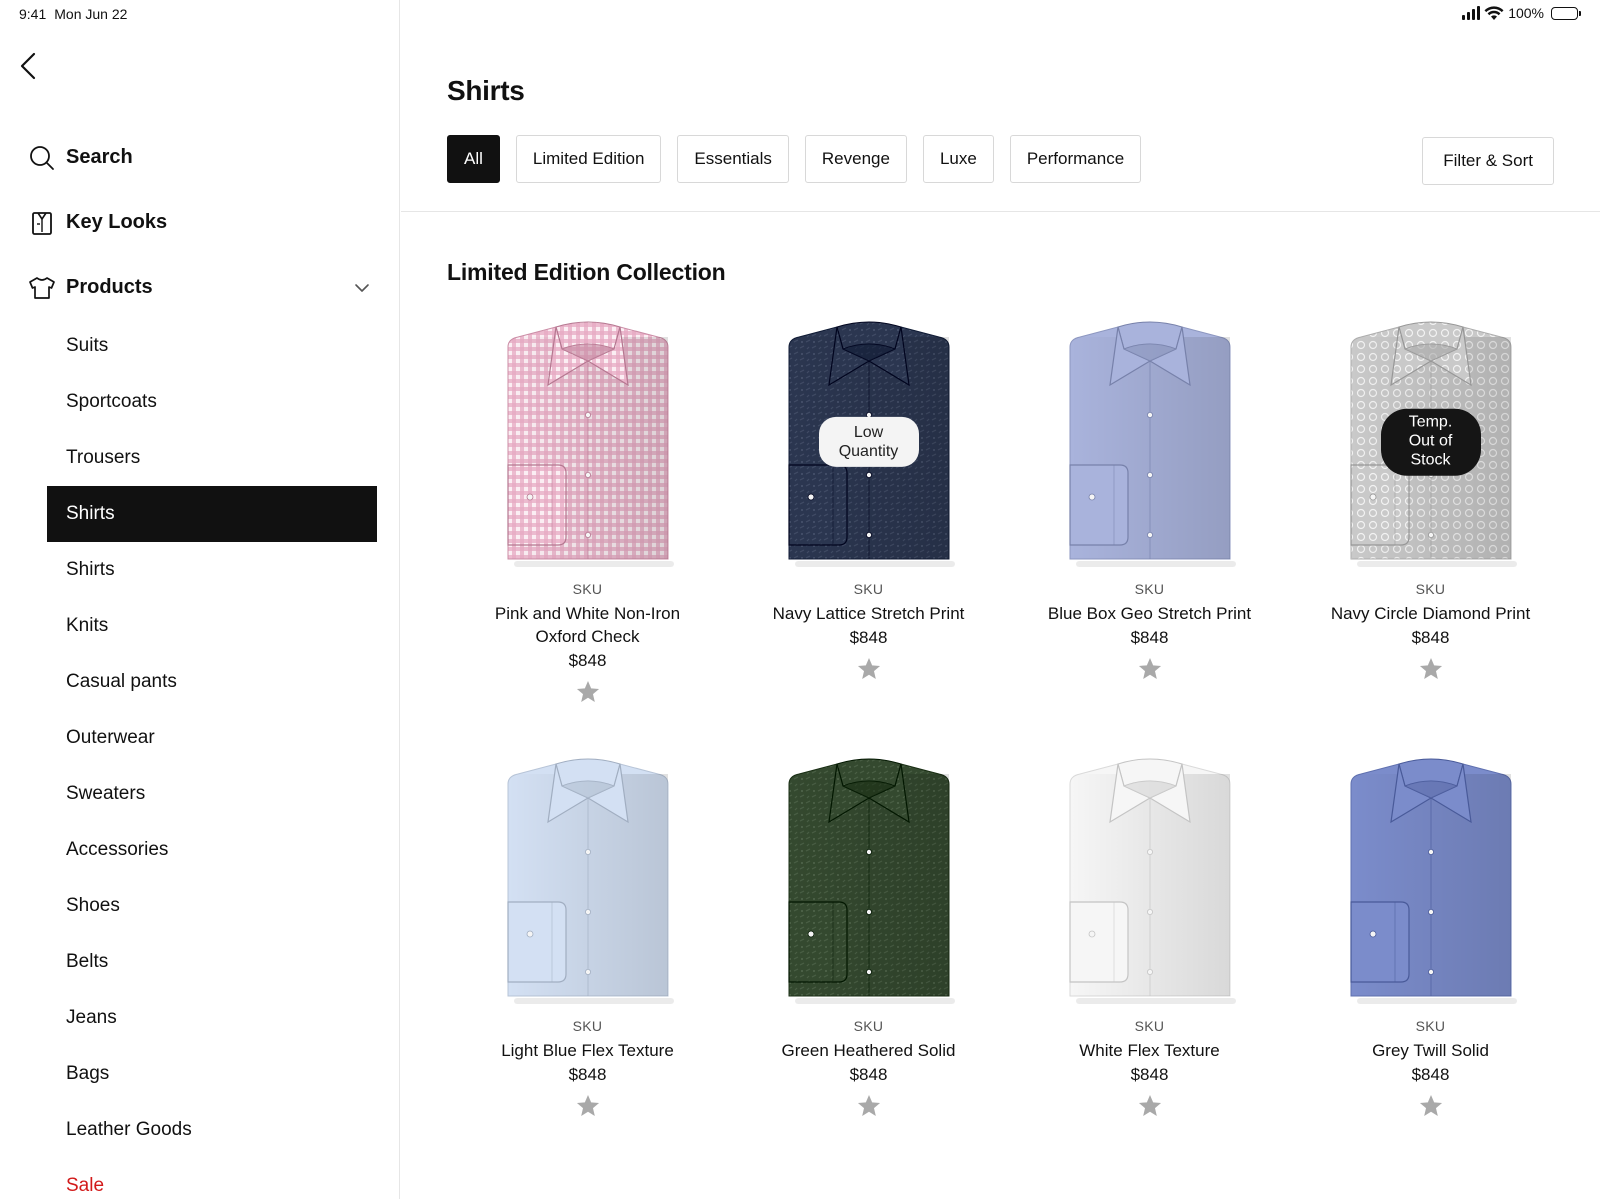  I want to click on tab-essentials: Essentials, so click(733, 159).